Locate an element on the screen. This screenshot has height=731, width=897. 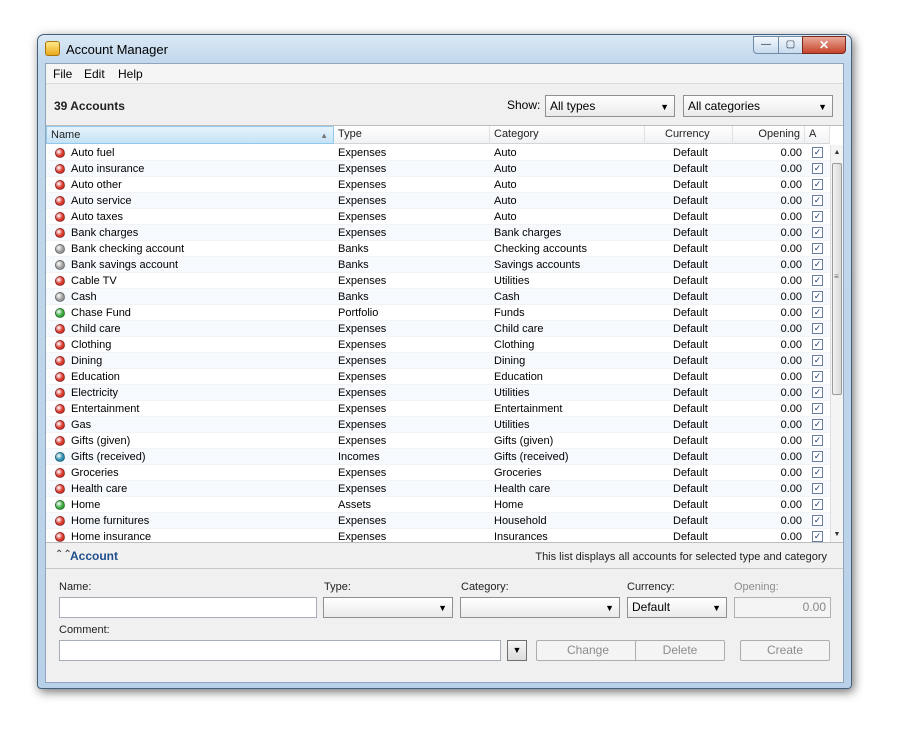
table-row: Education Expenses Education Default 0.00 ✓ is located at coordinates (438, 377).